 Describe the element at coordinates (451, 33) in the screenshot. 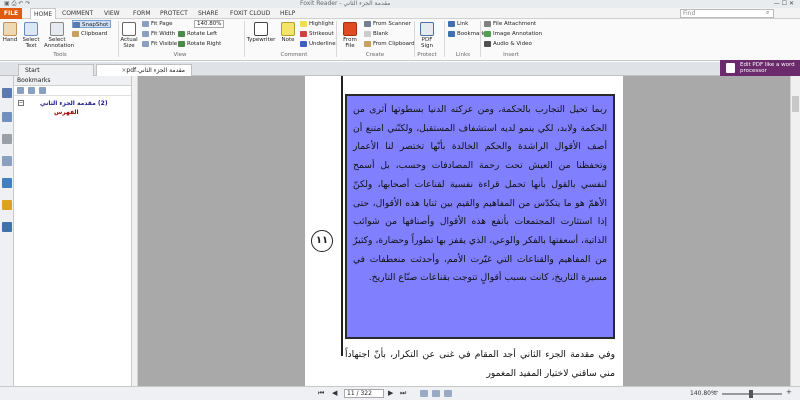

I see `bookmark-icon` at that location.